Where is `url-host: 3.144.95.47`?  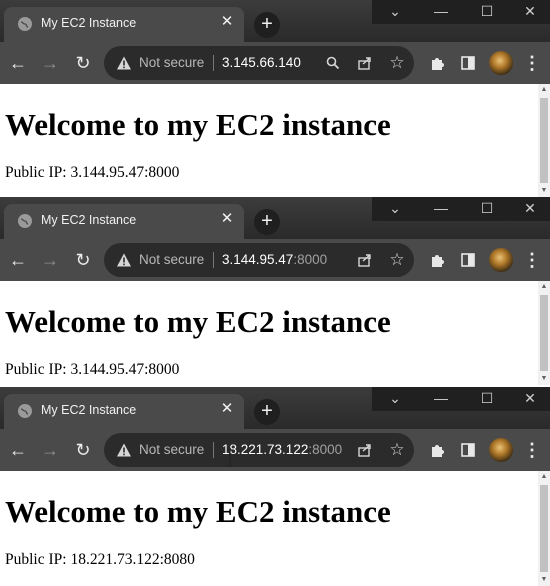
url-host: 3.144.95.47 is located at coordinates (258, 259).